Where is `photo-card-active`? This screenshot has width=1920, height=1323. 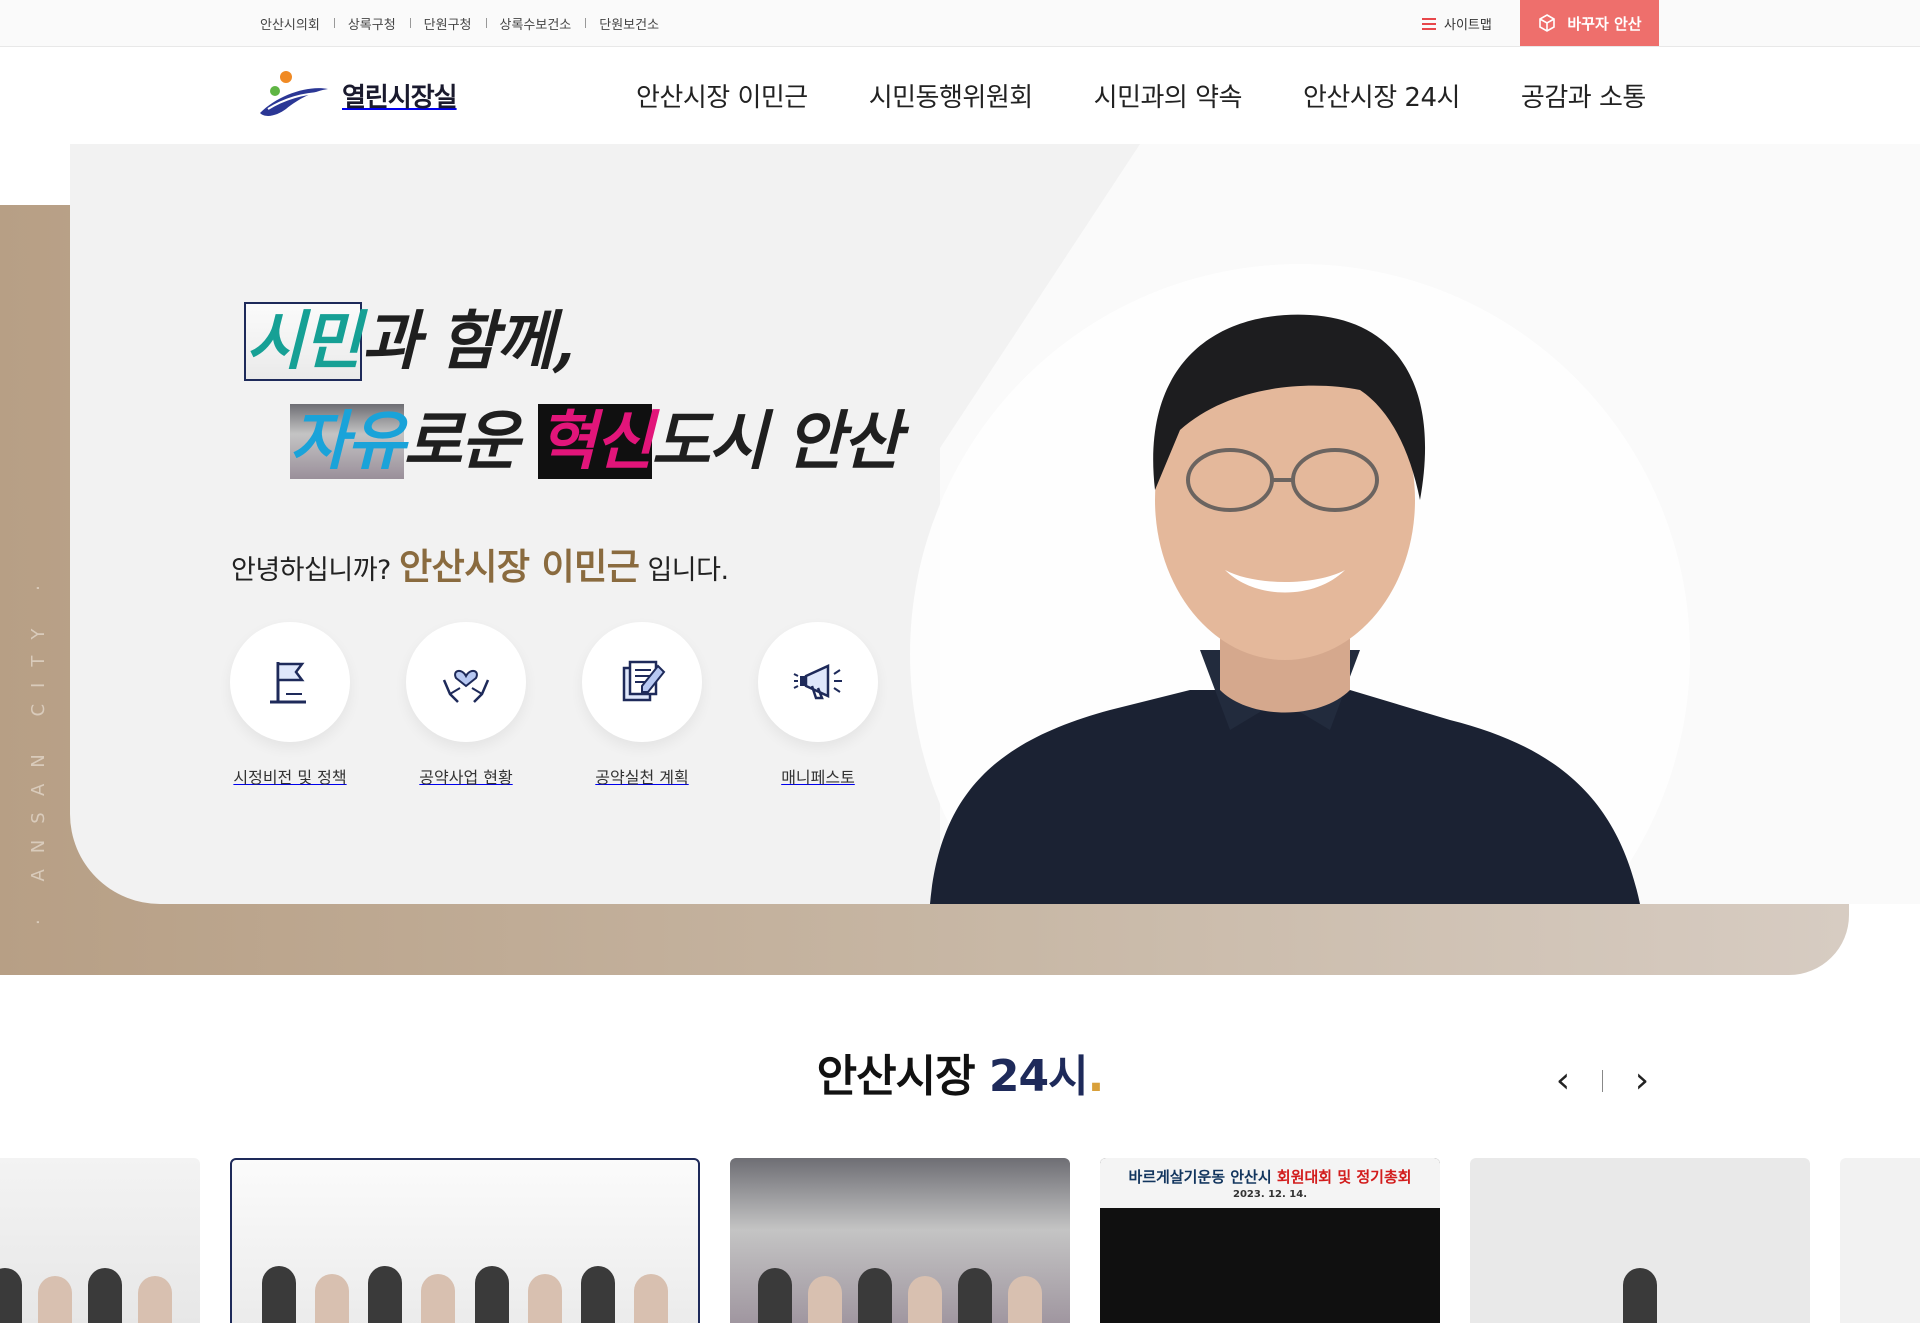
photo-card-active is located at coordinates (465, 1240).